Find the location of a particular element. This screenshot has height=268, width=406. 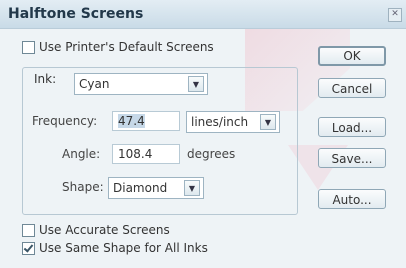

shape-value: Diamond is located at coordinates (140, 188).